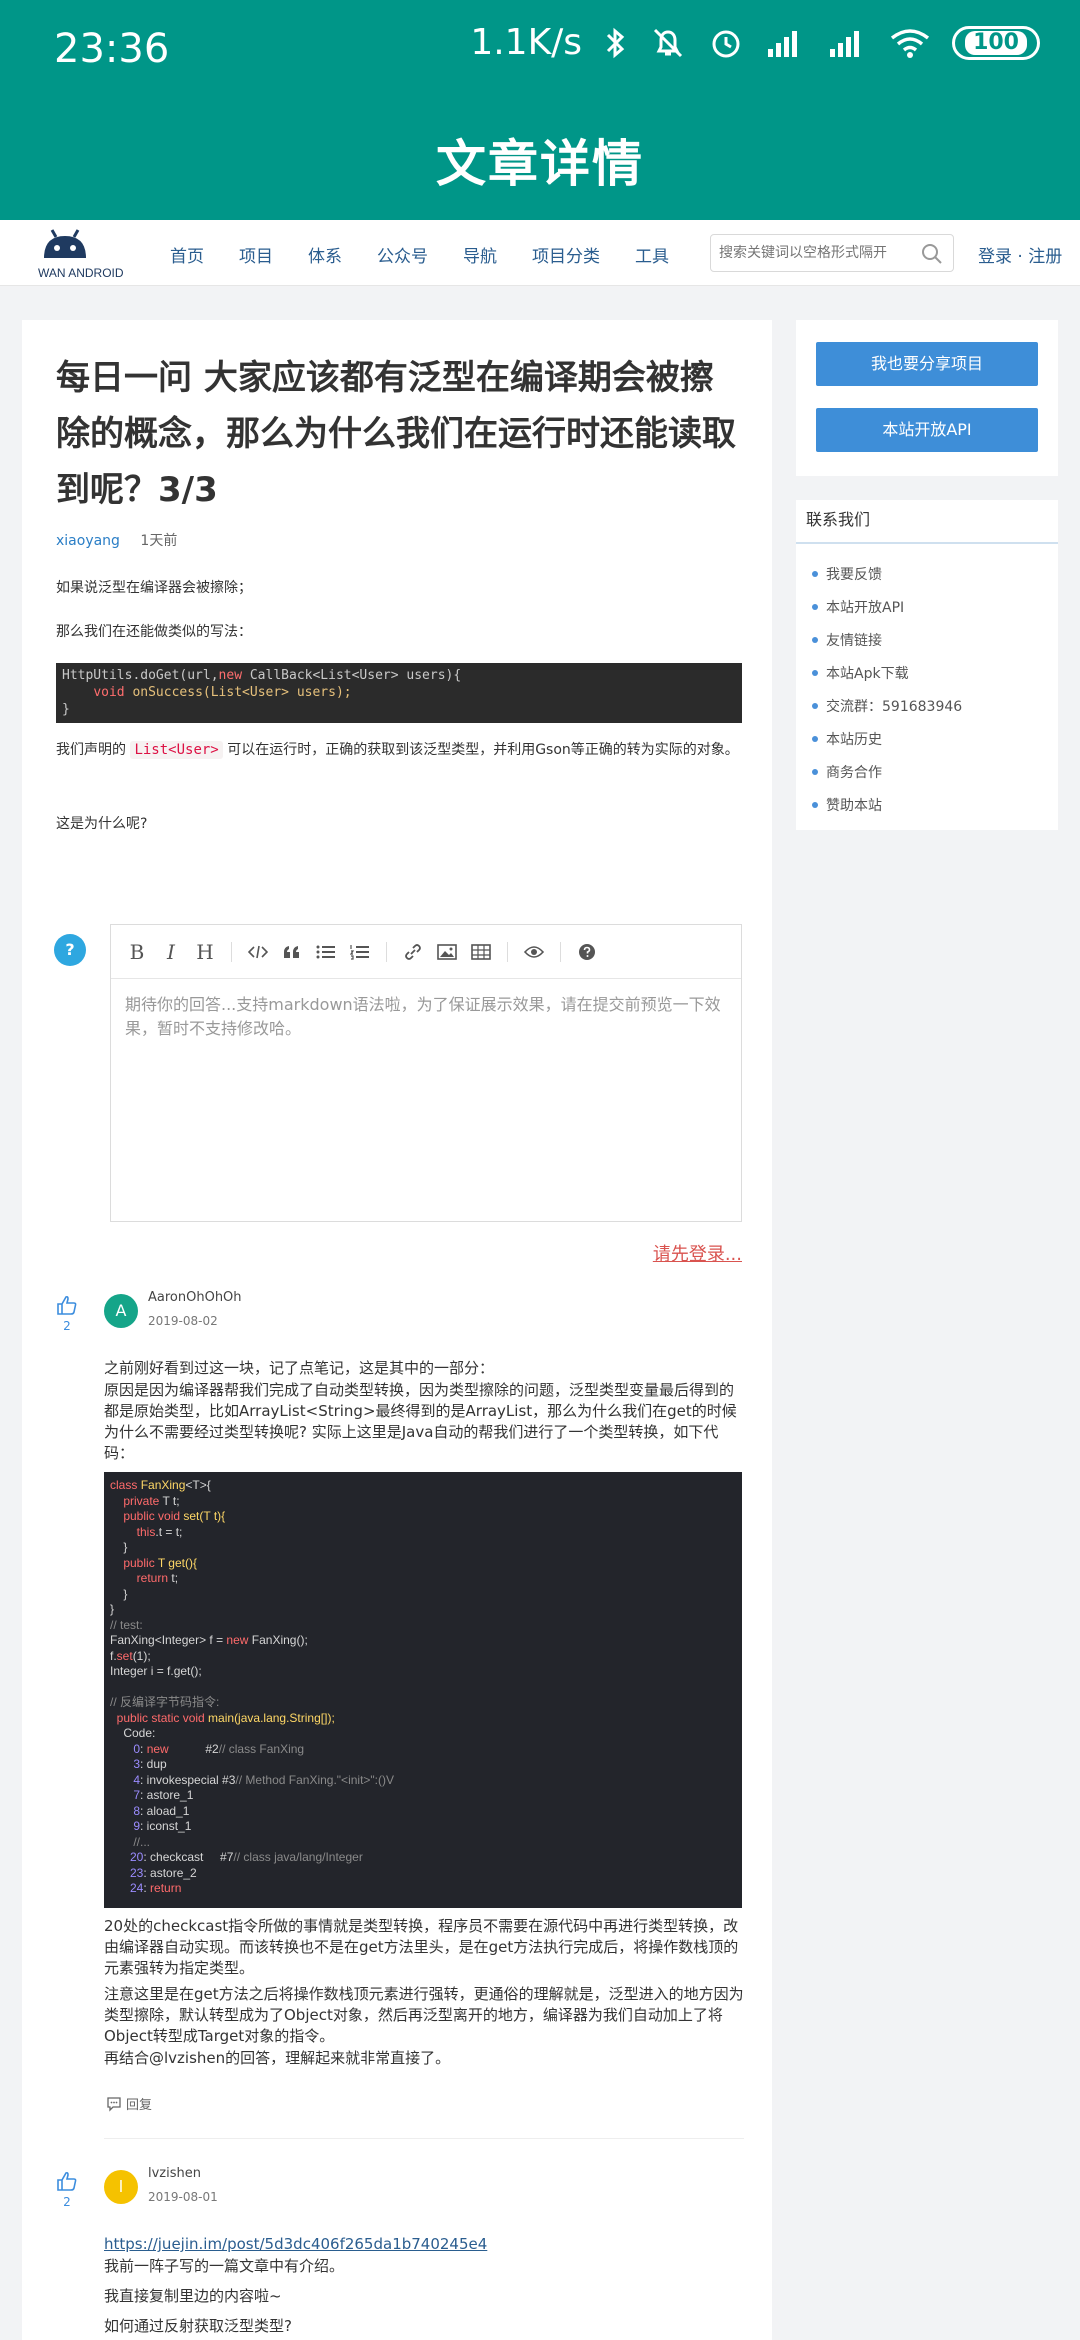  Describe the element at coordinates (174, 2173) in the screenshot. I see `comment-username: lvzishen` at that location.